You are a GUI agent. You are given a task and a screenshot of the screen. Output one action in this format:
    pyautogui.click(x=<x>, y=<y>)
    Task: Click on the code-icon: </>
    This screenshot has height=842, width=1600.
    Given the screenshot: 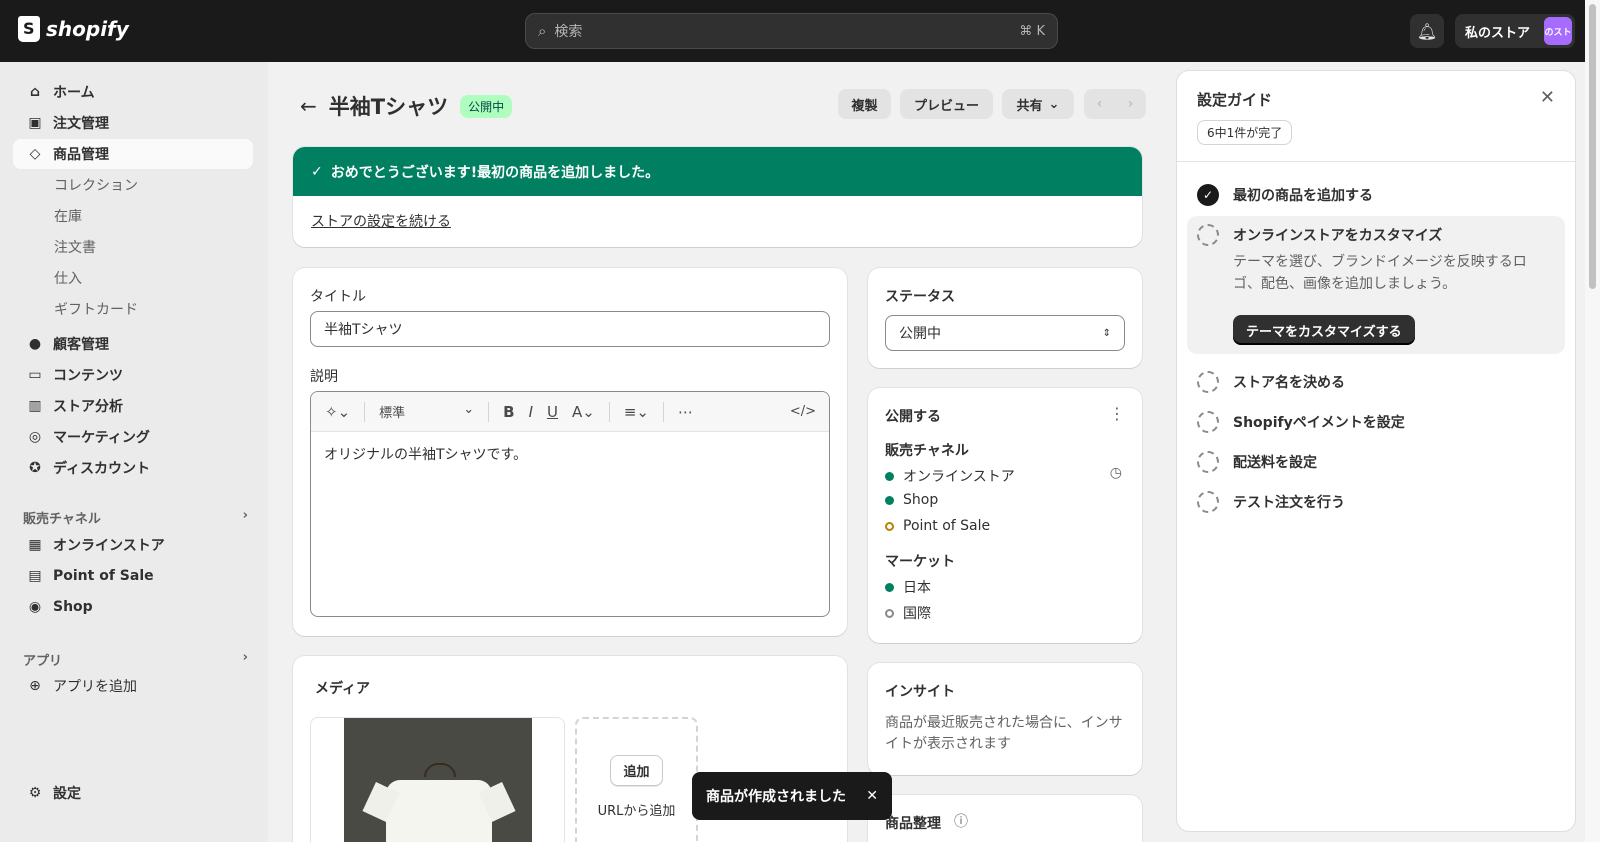 What is the action you would take?
    pyautogui.click(x=803, y=411)
    